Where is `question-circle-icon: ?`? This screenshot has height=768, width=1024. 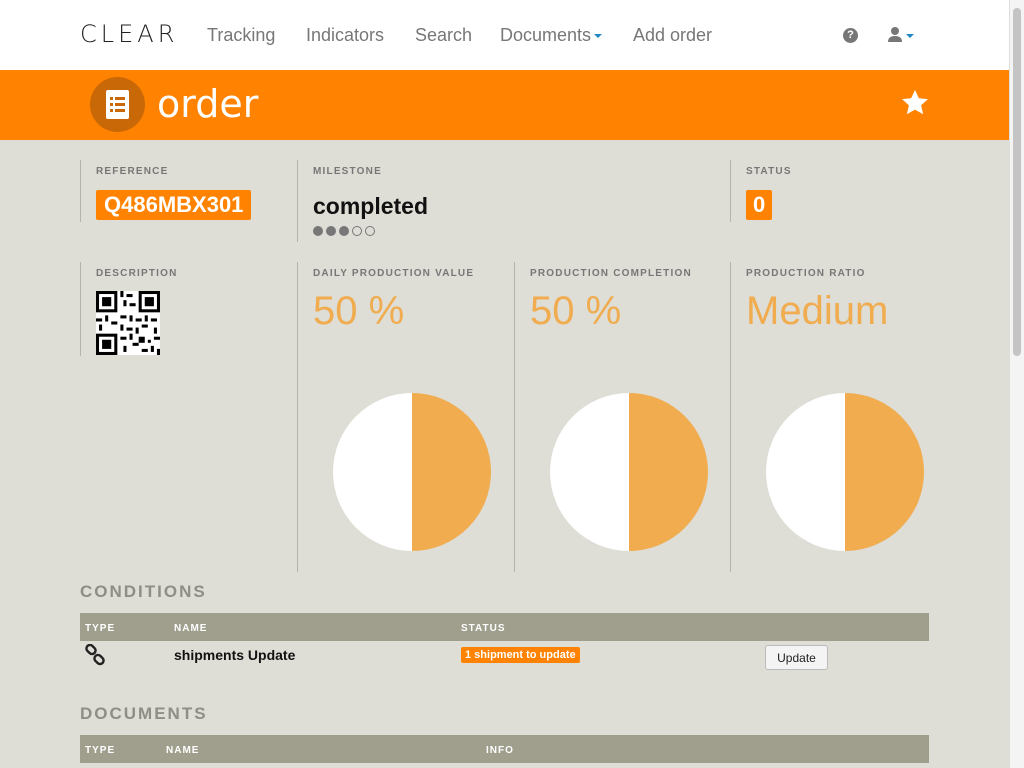 question-circle-icon: ? is located at coordinates (850, 35).